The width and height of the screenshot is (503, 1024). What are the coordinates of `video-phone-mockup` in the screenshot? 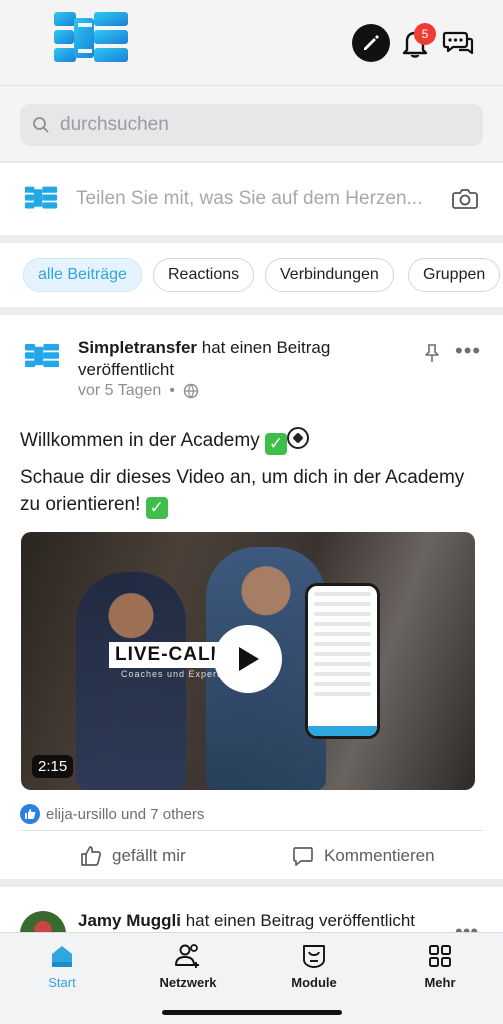 It's located at (342, 661).